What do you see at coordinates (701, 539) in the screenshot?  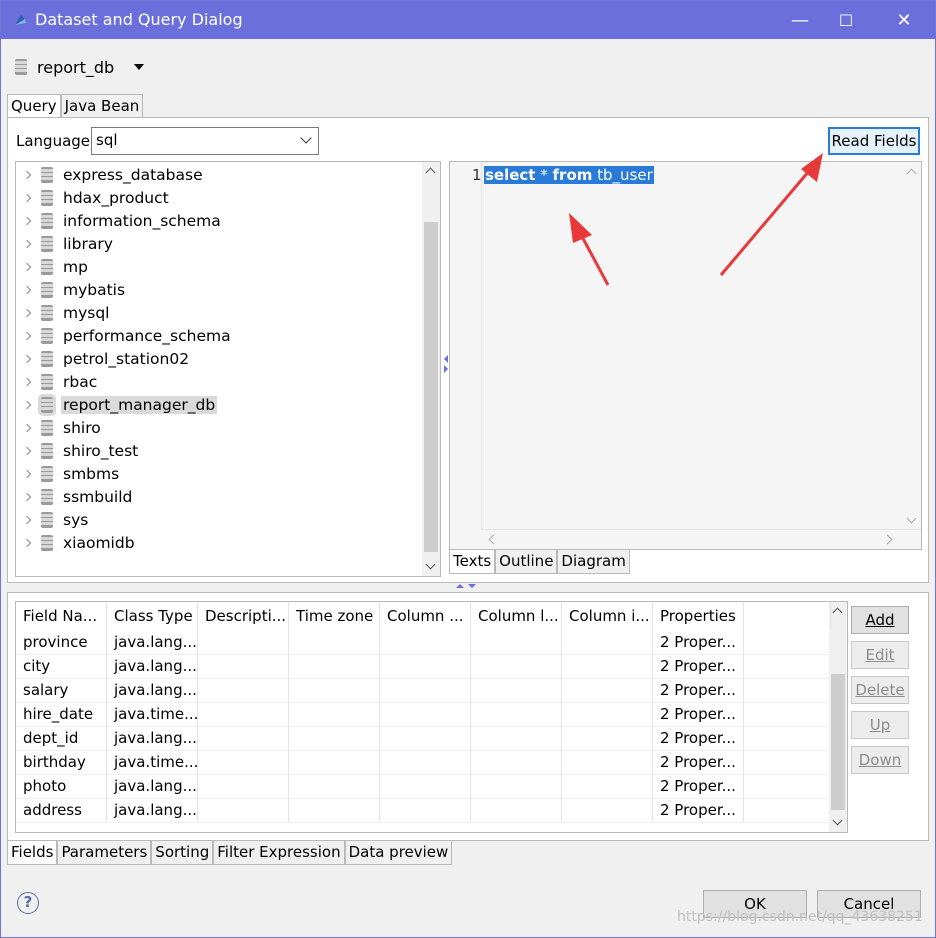 I see `editor-hscrollbar` at bounding box center [701, 539].